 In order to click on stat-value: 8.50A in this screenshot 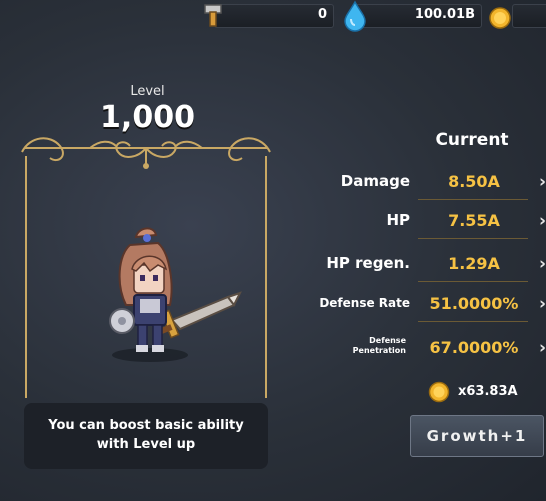, I will do `click(474, 181)`.